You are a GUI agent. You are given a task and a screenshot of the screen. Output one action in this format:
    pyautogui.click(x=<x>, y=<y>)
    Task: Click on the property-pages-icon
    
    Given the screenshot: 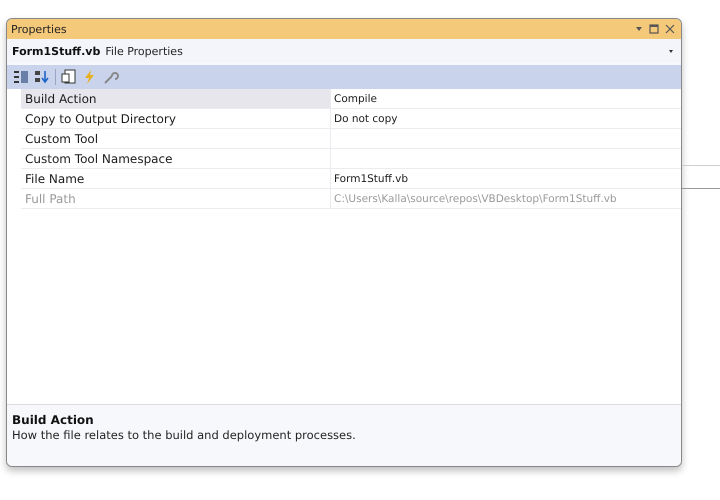 What is the action you would take?
    pyautogui.click(x=69, y=77)
    